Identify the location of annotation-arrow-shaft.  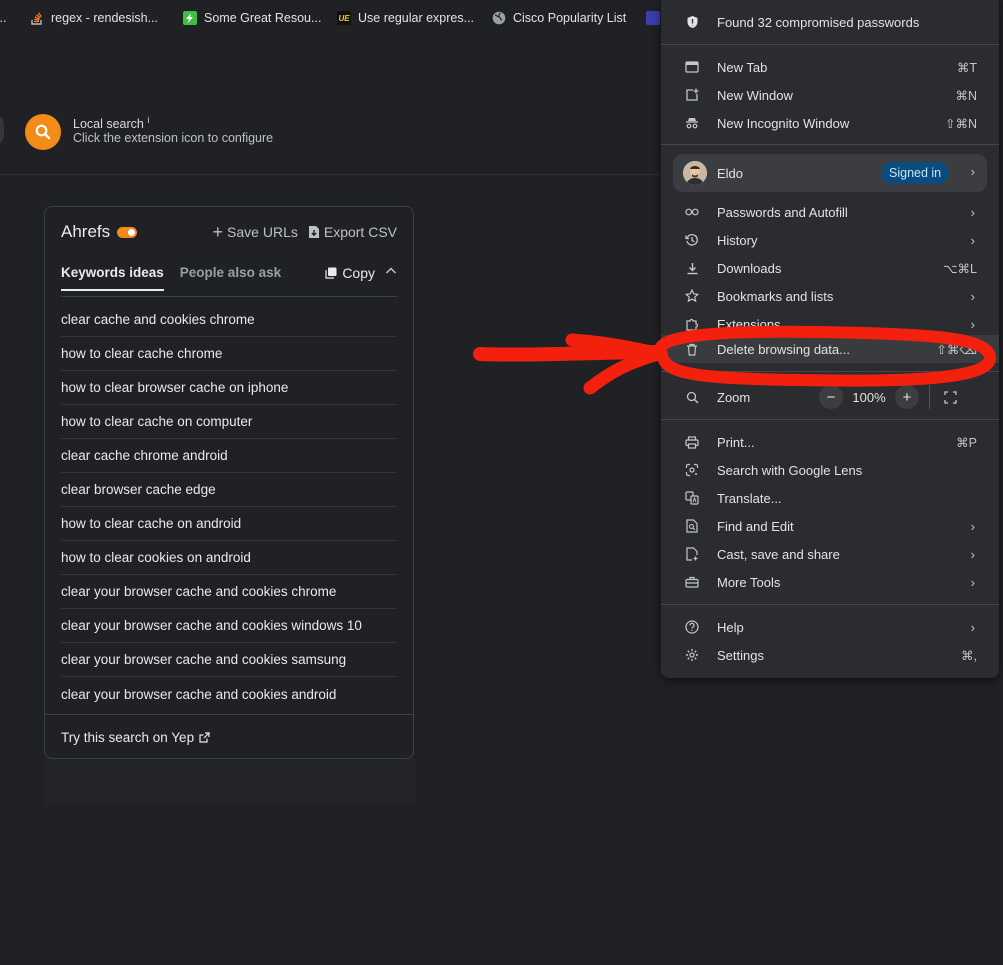
(570, 353).